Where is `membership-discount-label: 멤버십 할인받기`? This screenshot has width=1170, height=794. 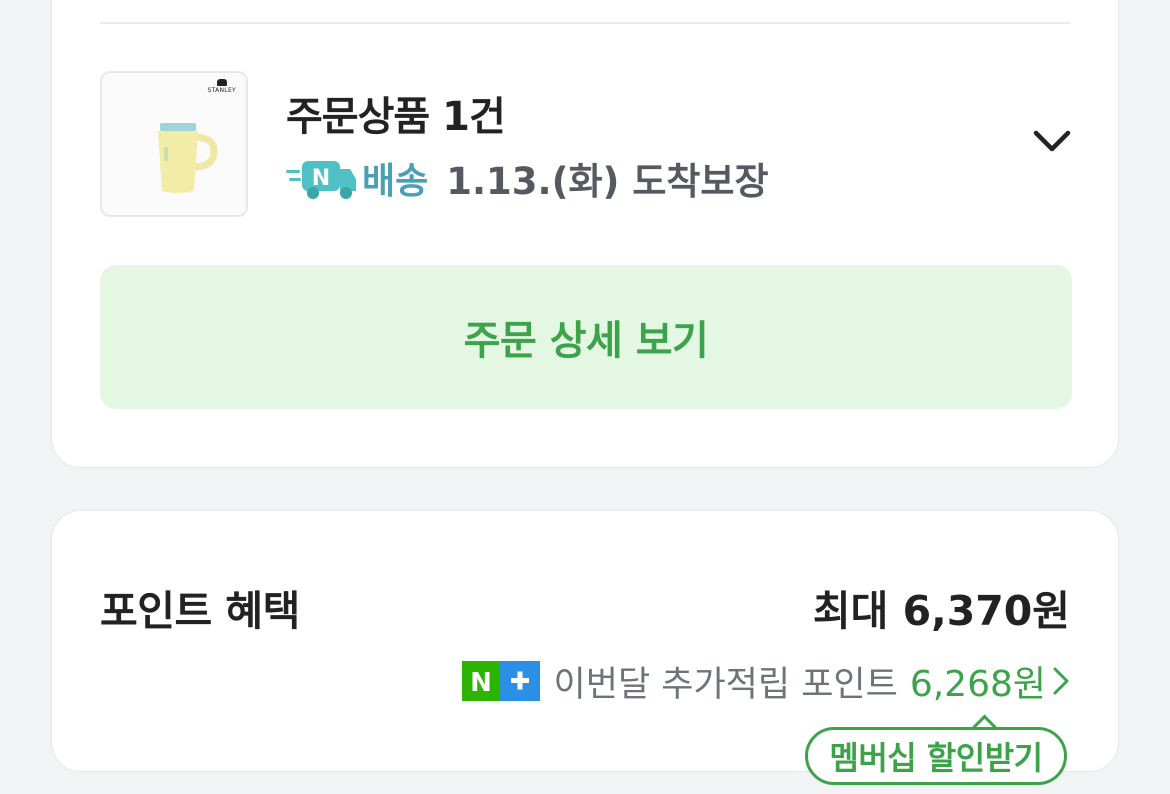
membership-discount-label: 멤버십 할인받기 is located at coordinates (936, 758).